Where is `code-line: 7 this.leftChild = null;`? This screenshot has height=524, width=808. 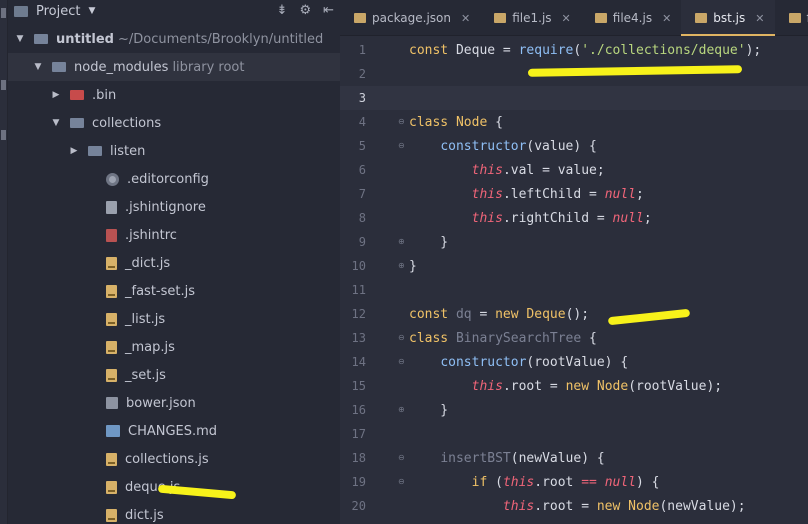 code-line: 7 this.leftChild = null; is located at coordinates (574, 194).